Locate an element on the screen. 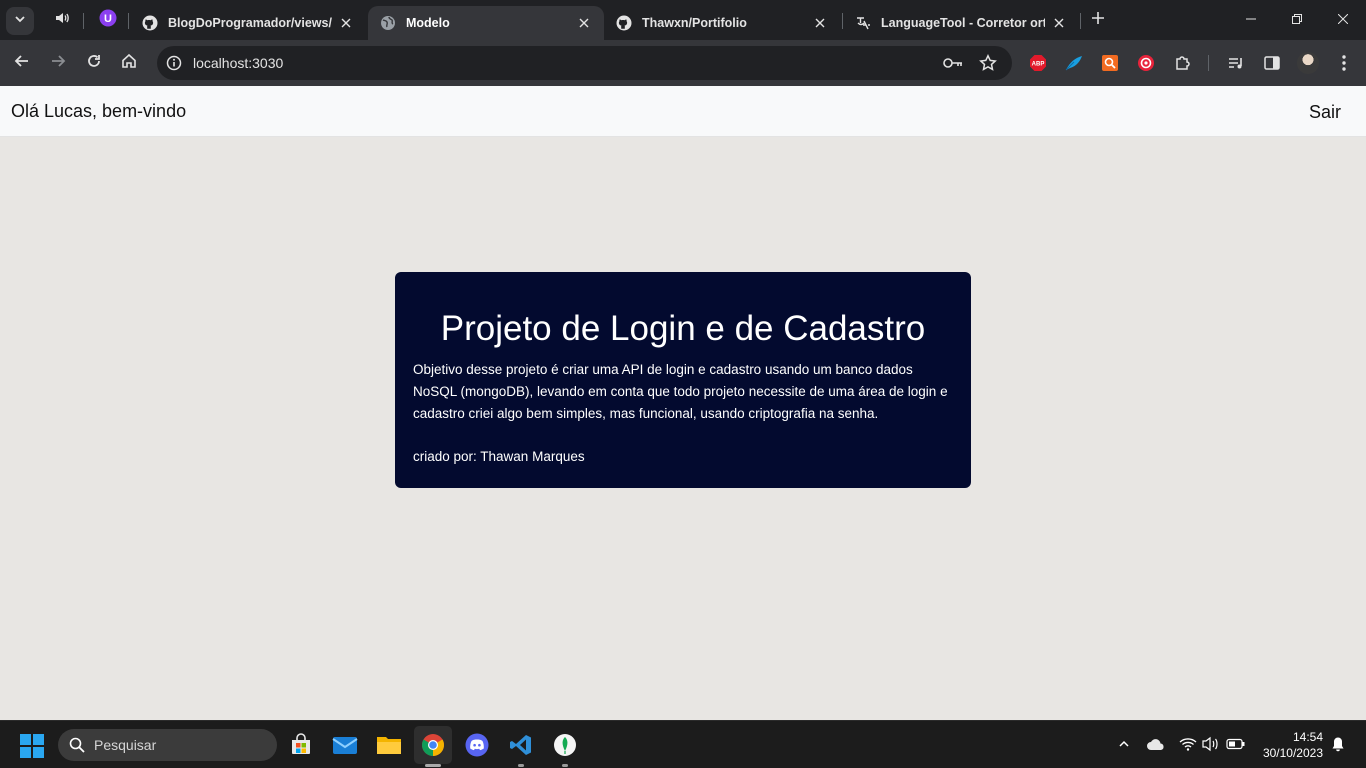 The height and width of the screenshot is (768, 1366). chrome-icon is located at coordinates (433, 746).